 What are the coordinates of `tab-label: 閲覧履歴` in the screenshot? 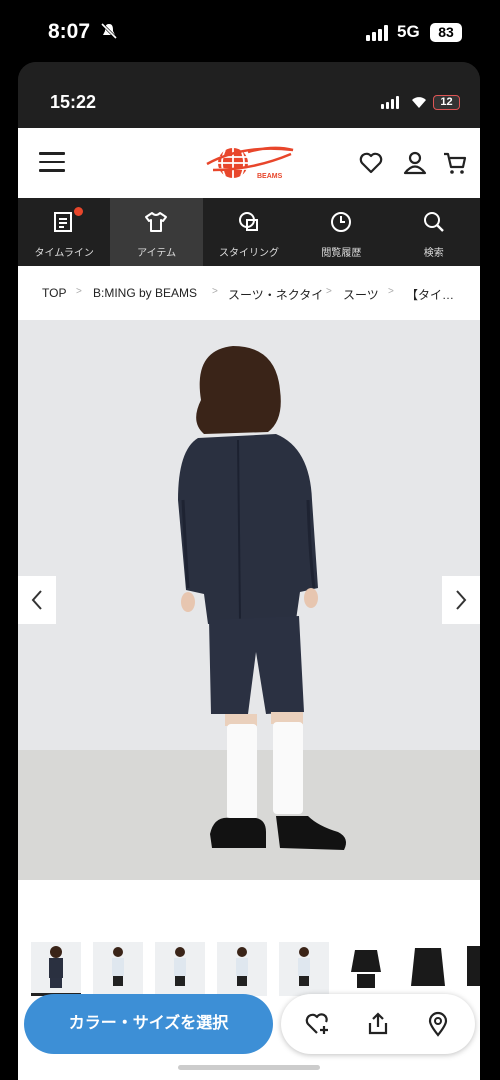 It's located at (341, 253).